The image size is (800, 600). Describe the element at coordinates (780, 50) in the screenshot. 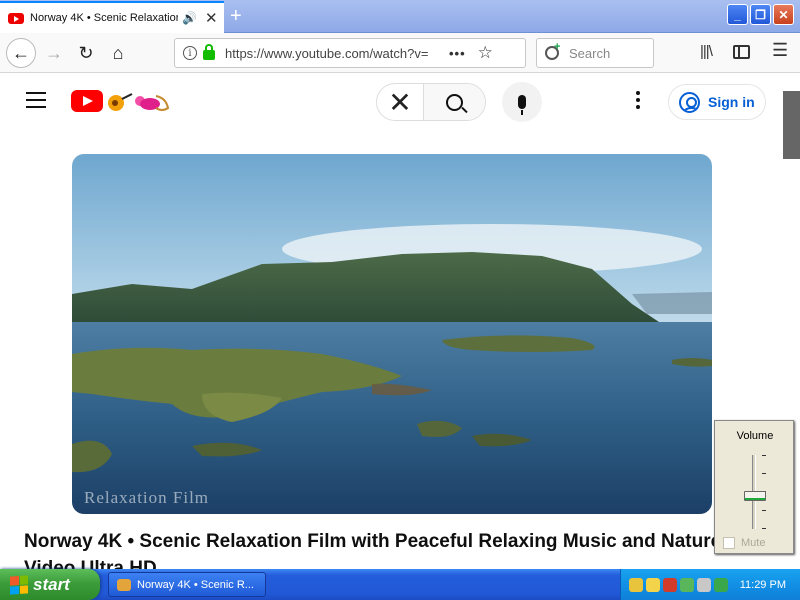

I see `hamburger-menu-icon: ☰` at that location.